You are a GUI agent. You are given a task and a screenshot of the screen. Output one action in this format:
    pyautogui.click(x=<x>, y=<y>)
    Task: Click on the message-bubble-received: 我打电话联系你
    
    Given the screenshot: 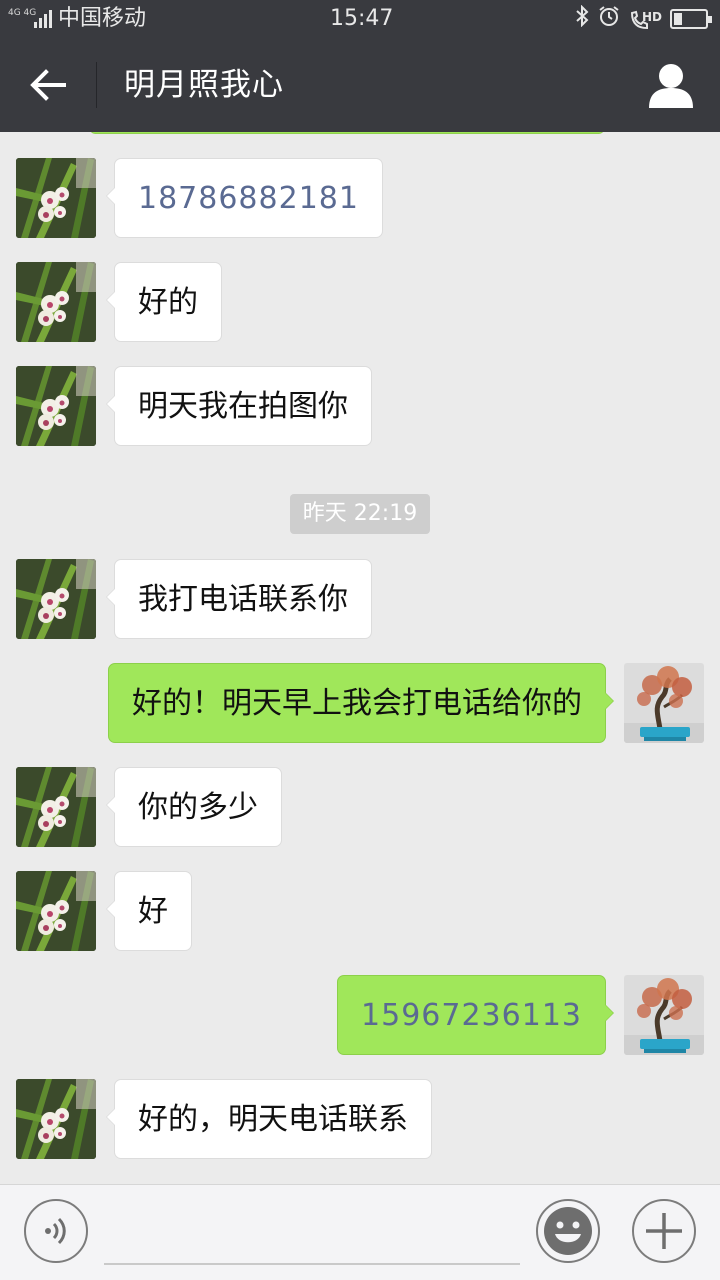 What is the action you would take?
    pyautogui.click(x=239, y=599)
    